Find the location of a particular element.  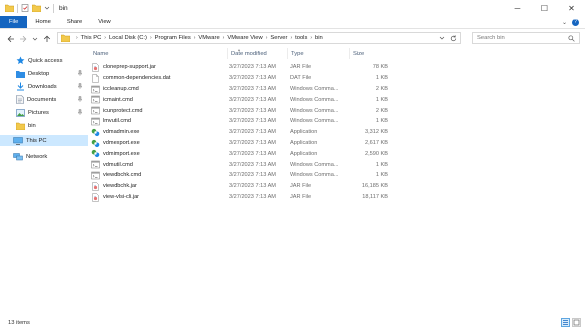

nav-item-pictures: Pictures is located at coordinates (44, 112).